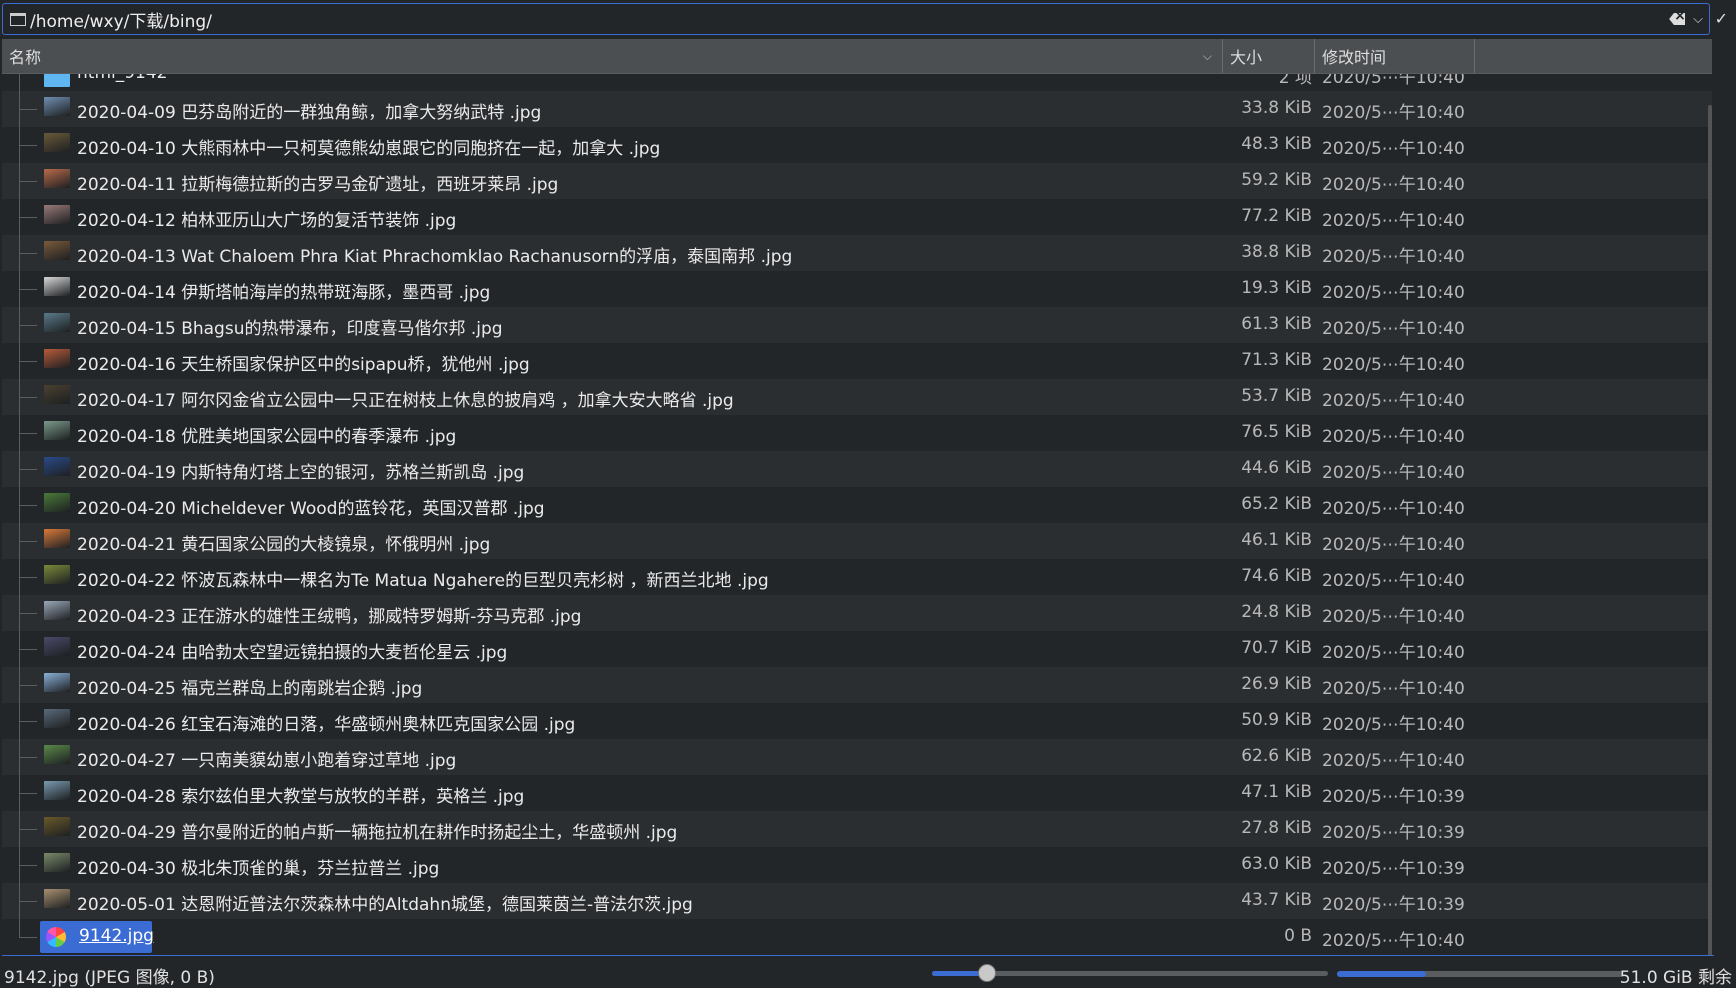 Image resolution: width=1736 pixels, height=988 pixels. What do you see at coordinates (303, 362) in the screenshot?
I see `file-name: 2020-04-16 天生桥国家保护区中的sipapu桥，犹他州 .jpg` at bounding box center [303, 362].